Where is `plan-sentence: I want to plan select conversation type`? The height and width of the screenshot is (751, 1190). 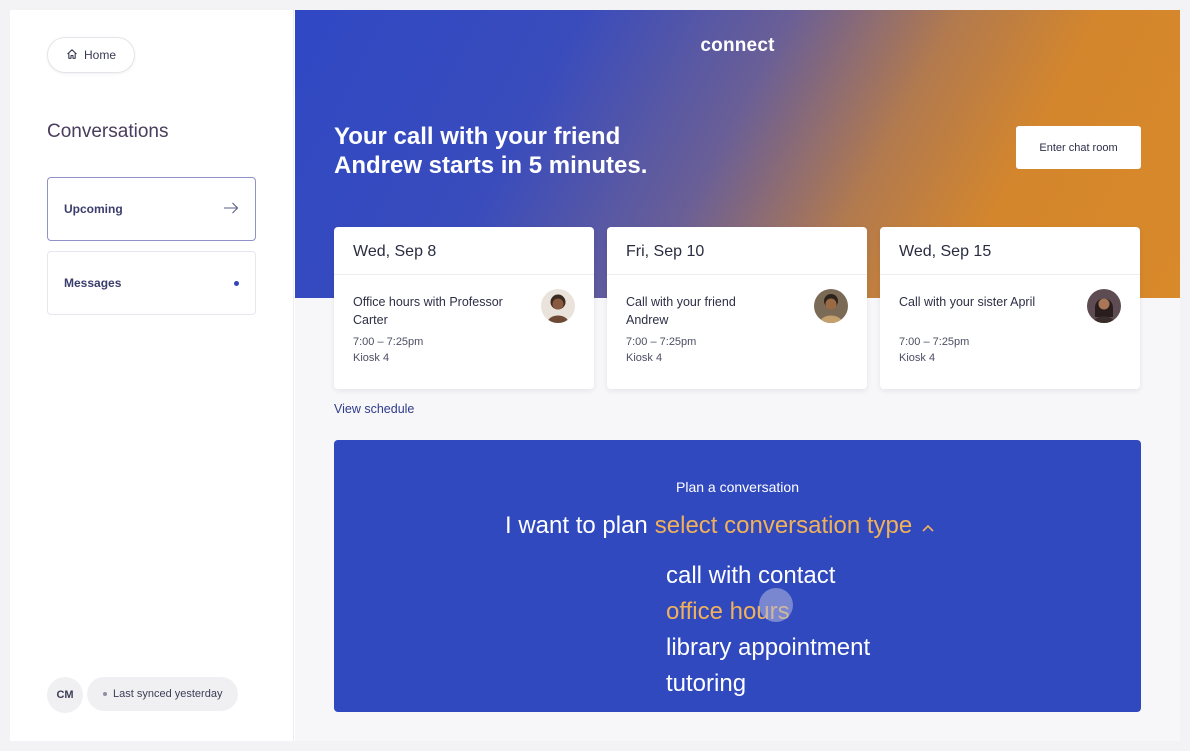 plan-sentence: I want to plan select conversation type is located at coordinates (720, 526).